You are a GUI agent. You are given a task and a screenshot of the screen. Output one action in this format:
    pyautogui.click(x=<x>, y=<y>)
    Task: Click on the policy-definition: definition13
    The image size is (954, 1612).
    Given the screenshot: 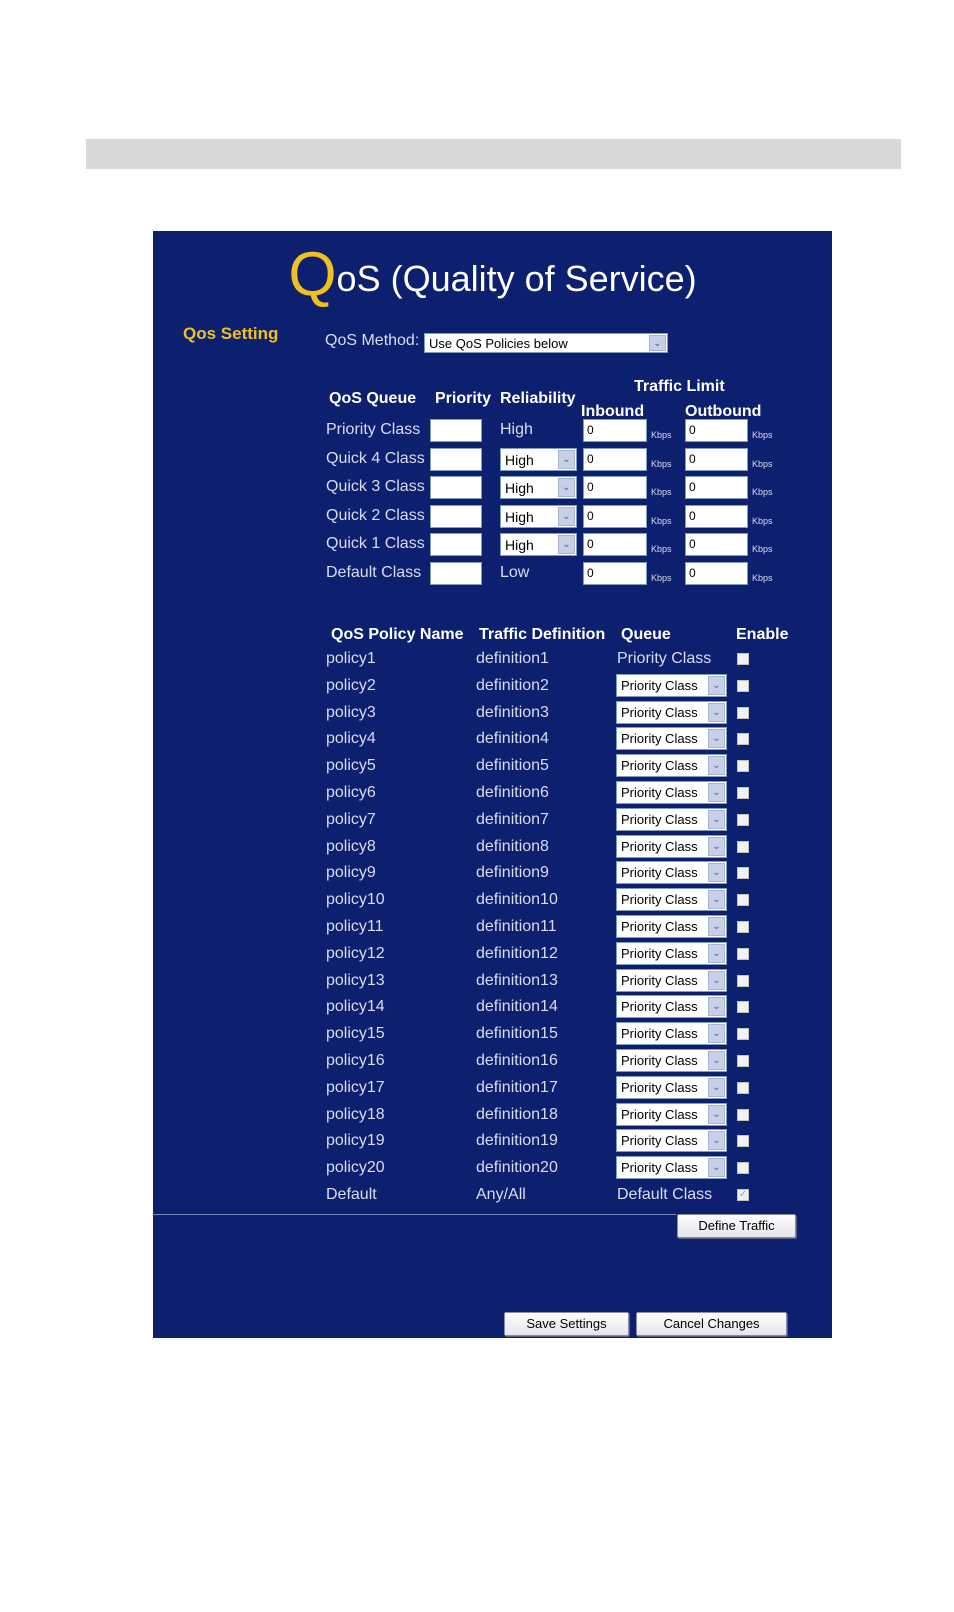 What is the action you would take?
    pyautogui.click(x=517, y=980)
    